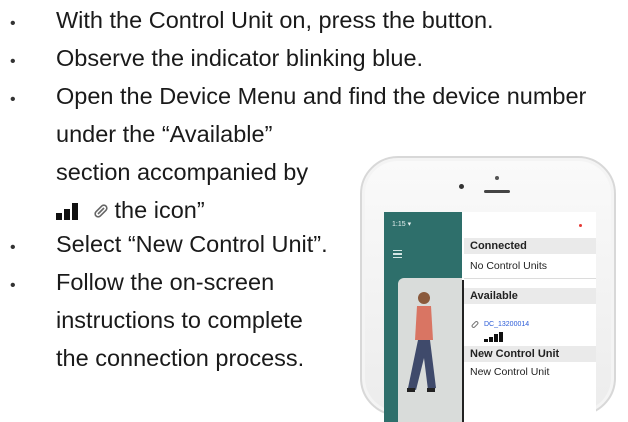  I want to click on separator, so click(530, 278).